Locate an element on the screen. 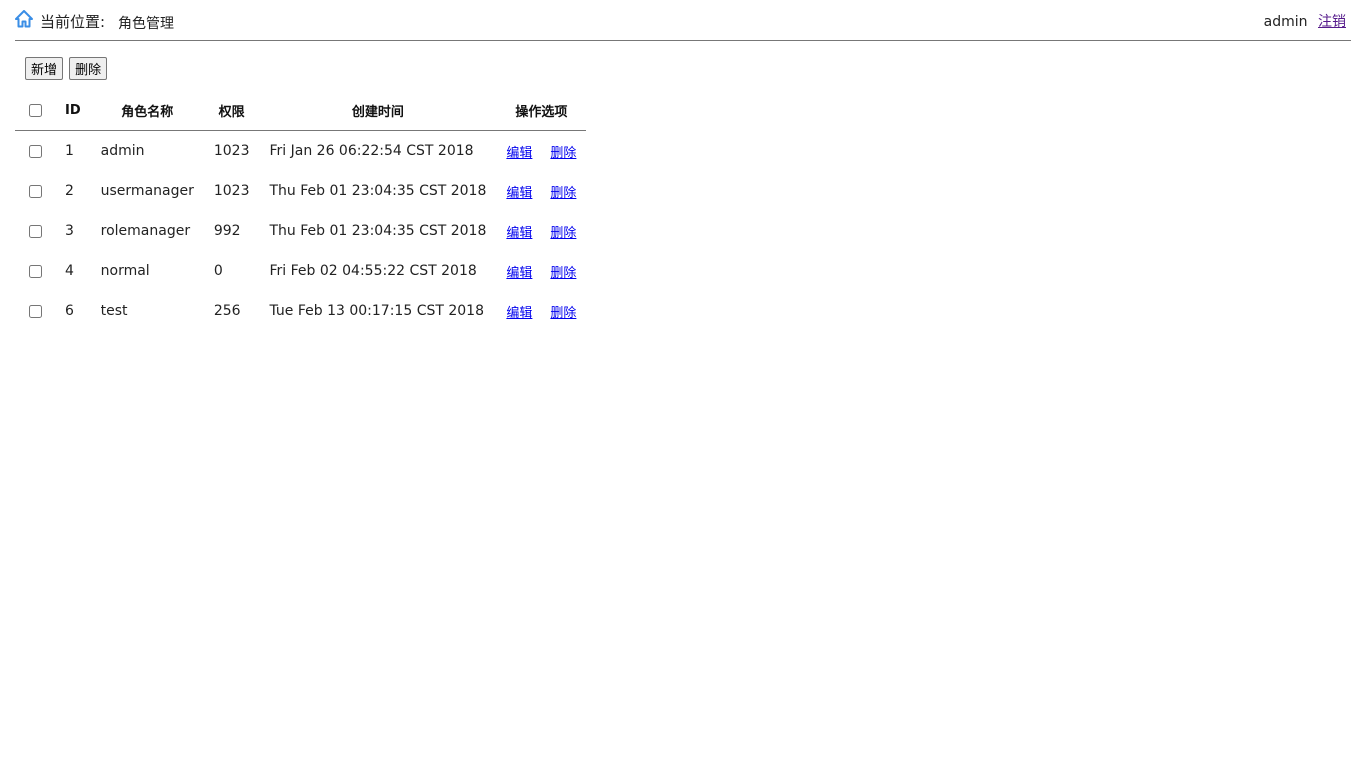 The width and height of the screenshot is (1366, 768). top-bar: 当前位置: 角色管理 admin 注销 is located at coordinates (683, 20).